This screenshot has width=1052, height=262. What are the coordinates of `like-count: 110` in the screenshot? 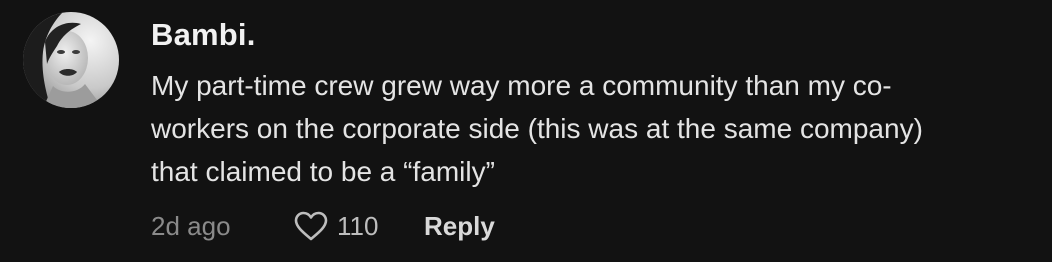 It's located at (358, 225).